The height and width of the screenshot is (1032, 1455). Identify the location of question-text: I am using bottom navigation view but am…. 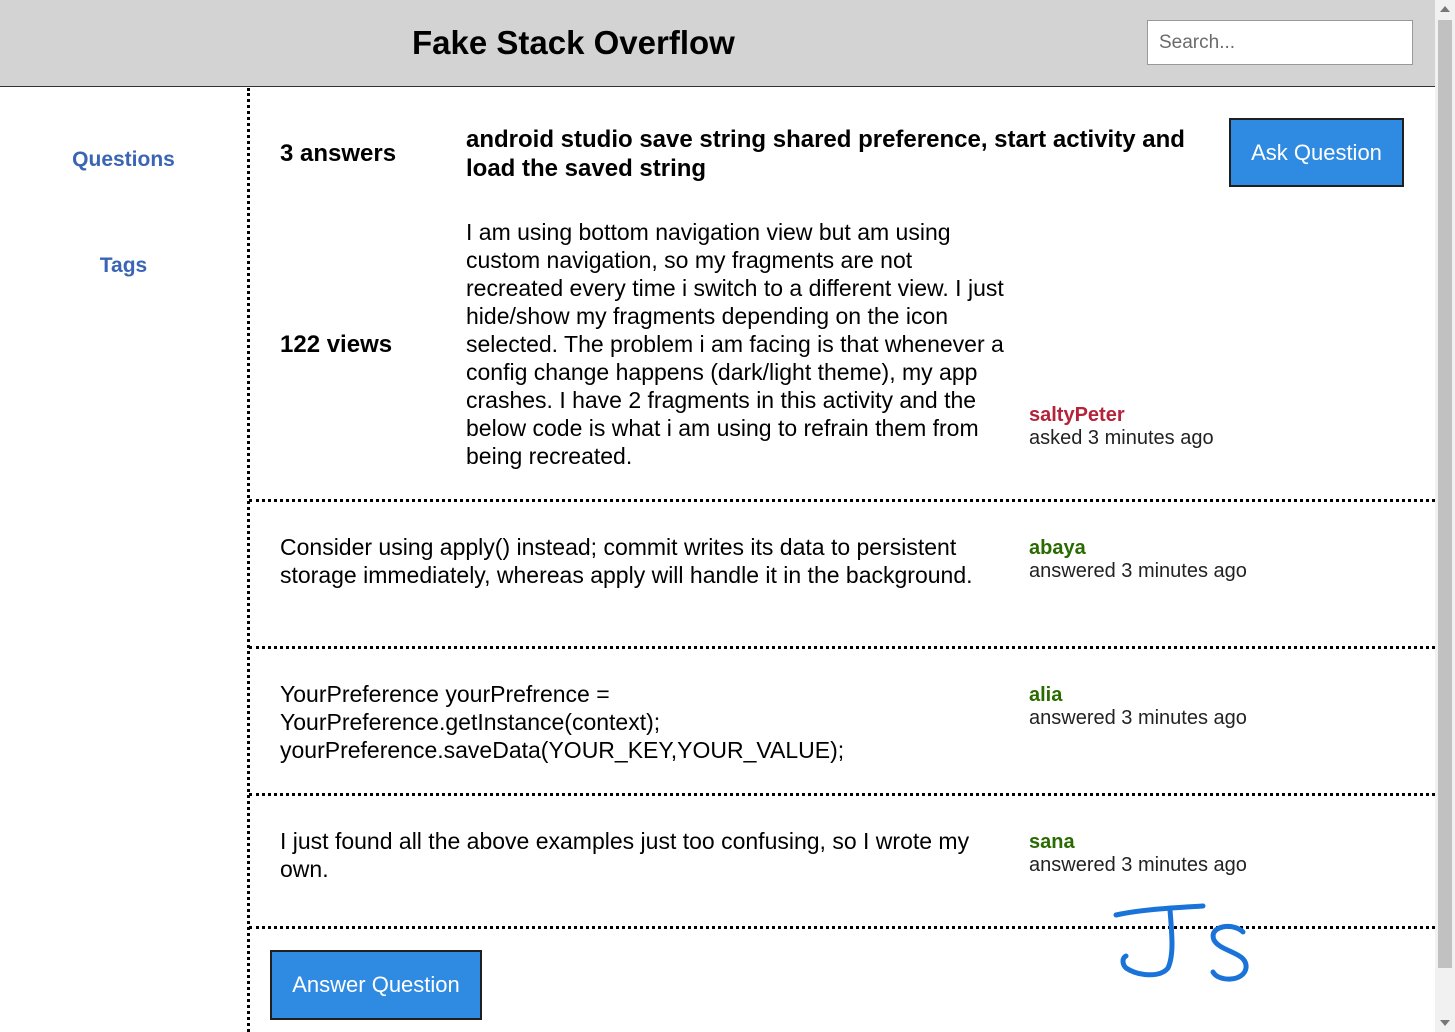
(735, 344).